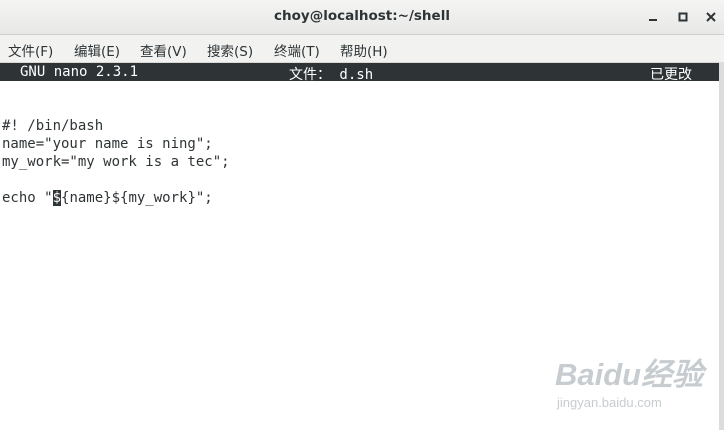 This screenshot has width=724, height=430. I want to click on menu-terminal: 终端(T), so click(297, 50).